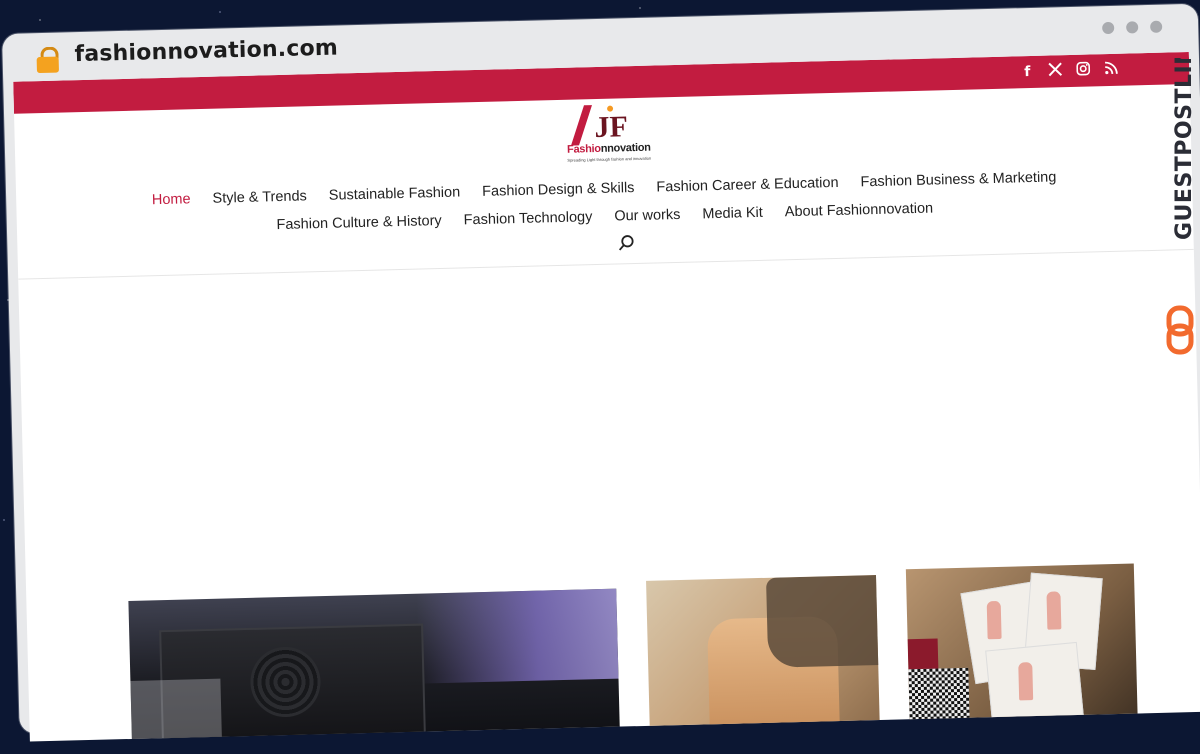 The image size is (1200, 754). What do you see at coordinates (583, 149) in the screenshot?
I see `logo-word-part1: Fashio` at bounding box center [583, 149].